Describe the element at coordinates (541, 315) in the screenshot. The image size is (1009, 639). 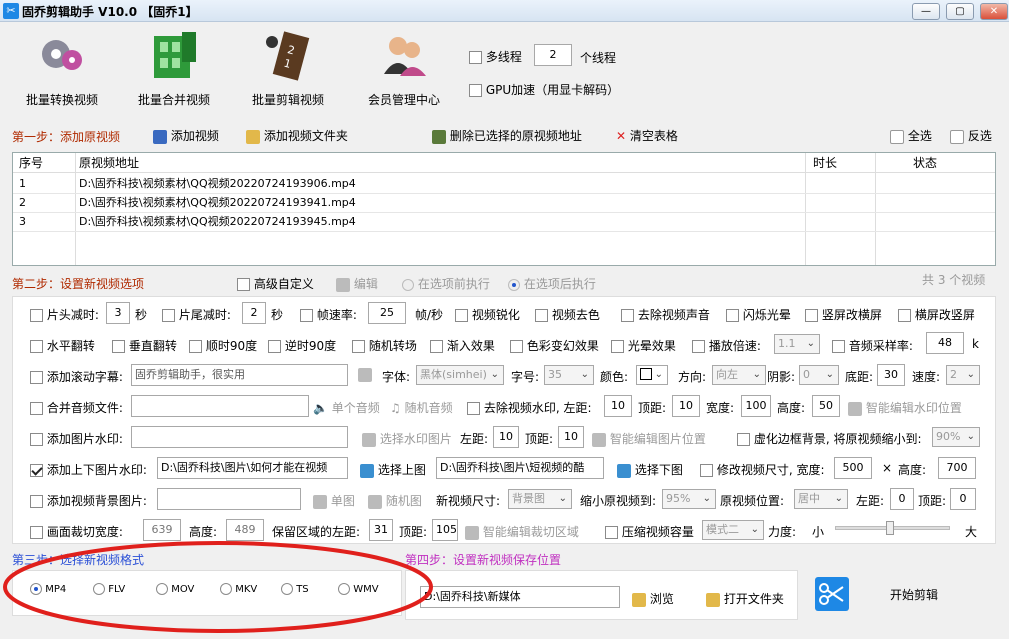
I see `decolor-checkbox` at that location.